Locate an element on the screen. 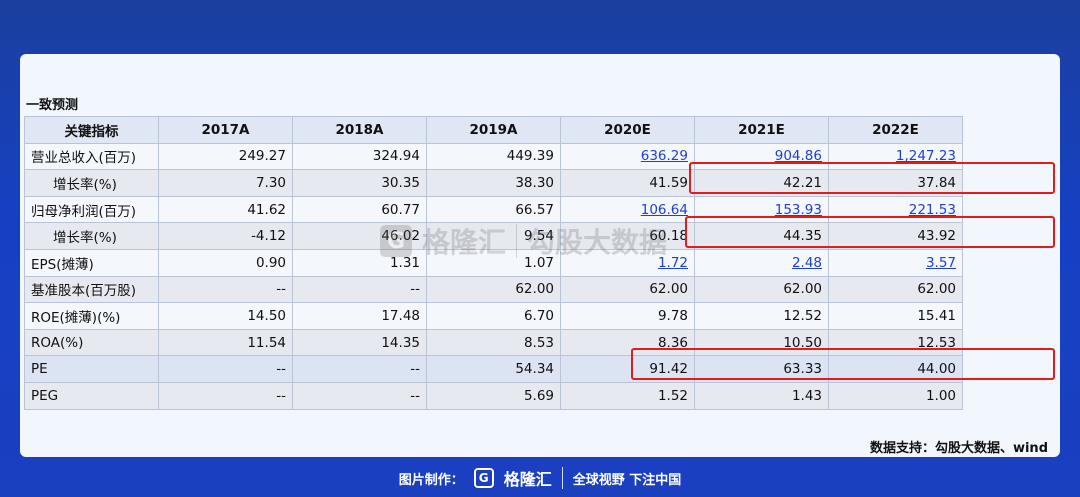 This screenshot has height=497, width=1080. table-cell: 30.35 is located at coordinates (359, 183).